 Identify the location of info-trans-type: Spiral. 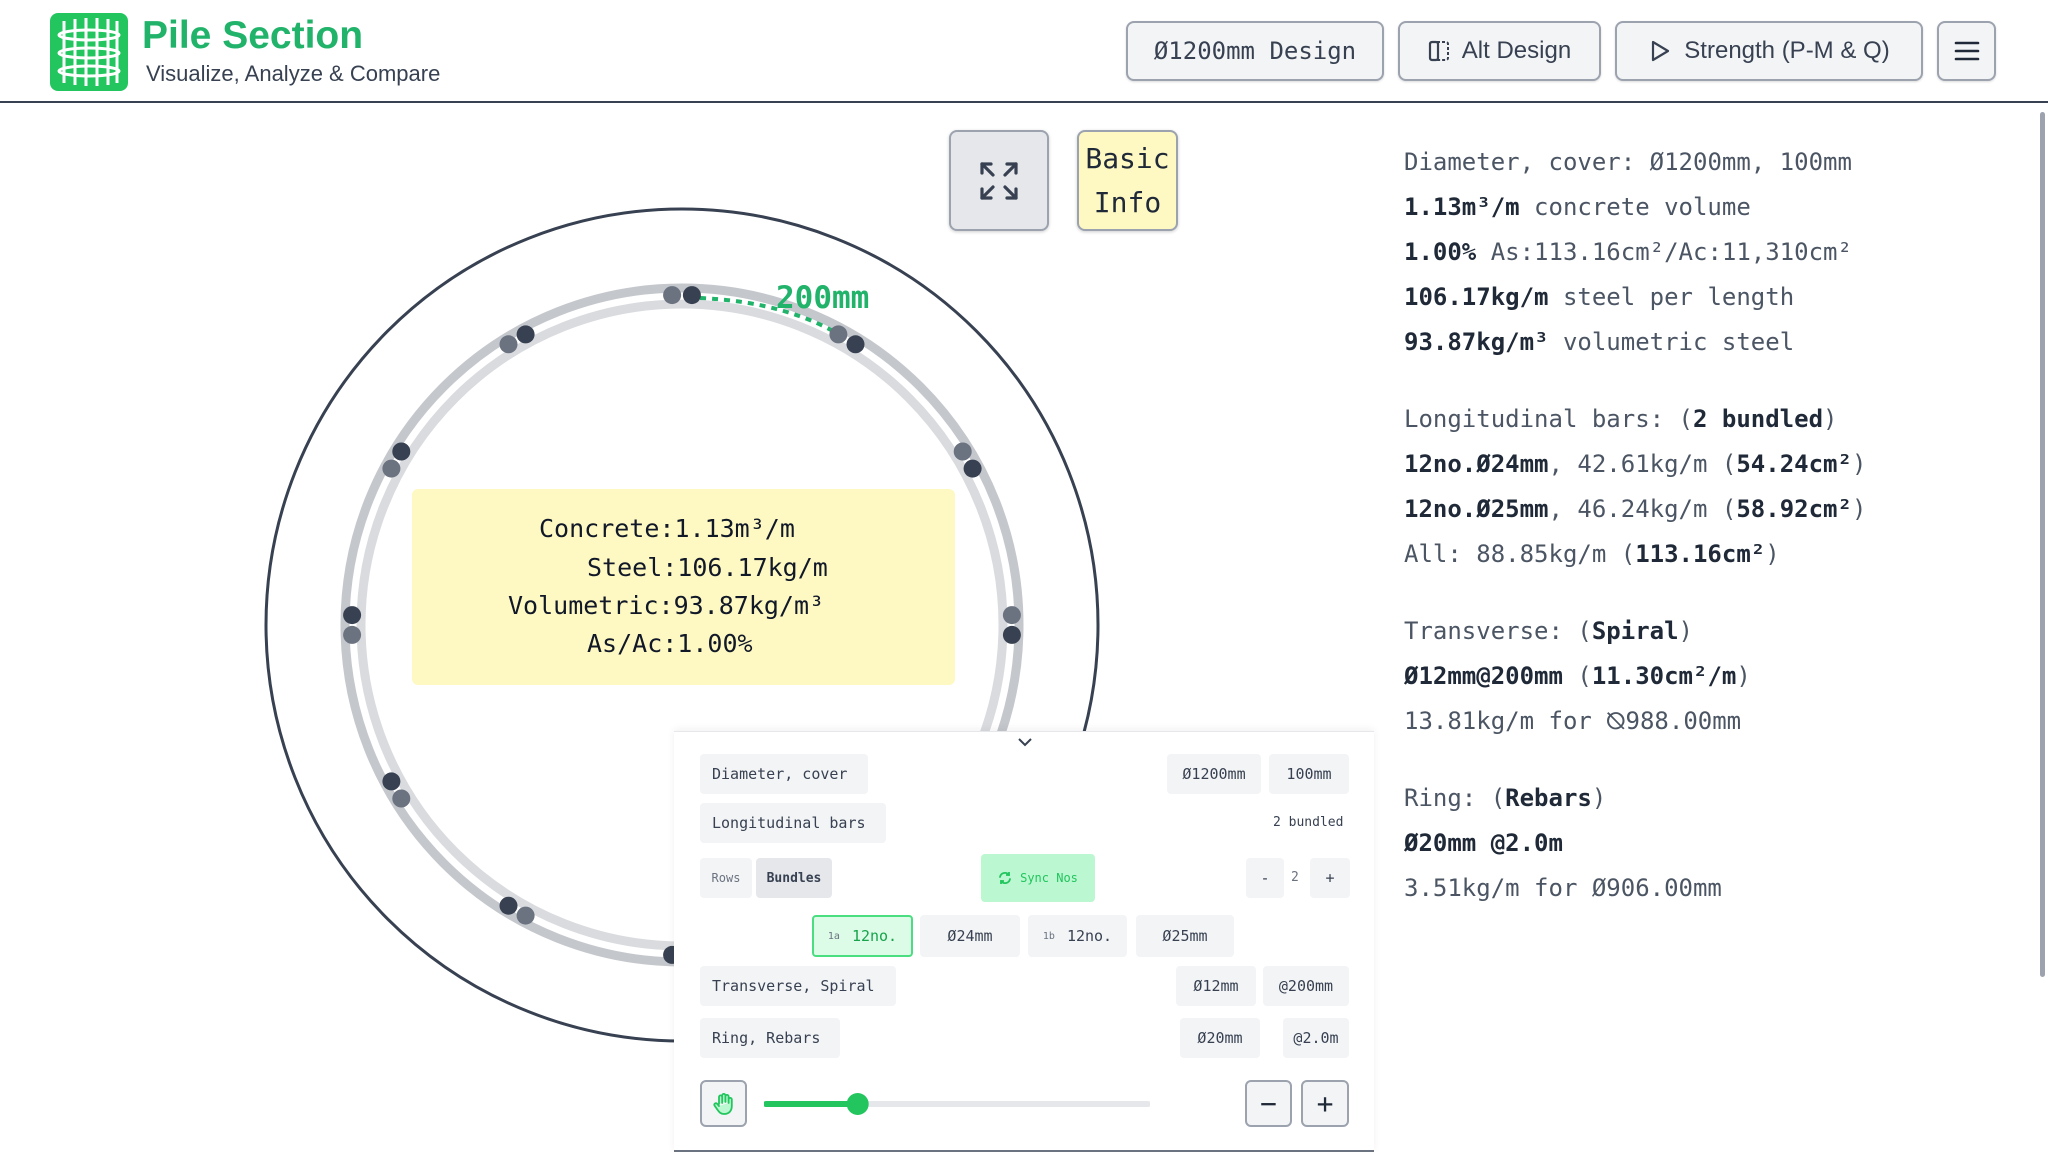
(1635, 631).